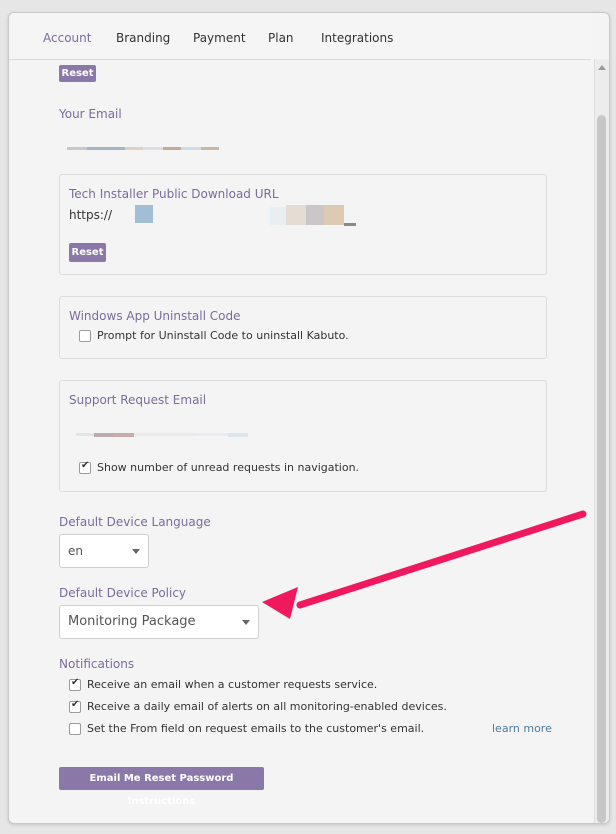 This screenshot has height=834, width=616. Describe the element at coordinates (424, 564) in the screenshot. I see `annotation-arrow-icon` at that location.